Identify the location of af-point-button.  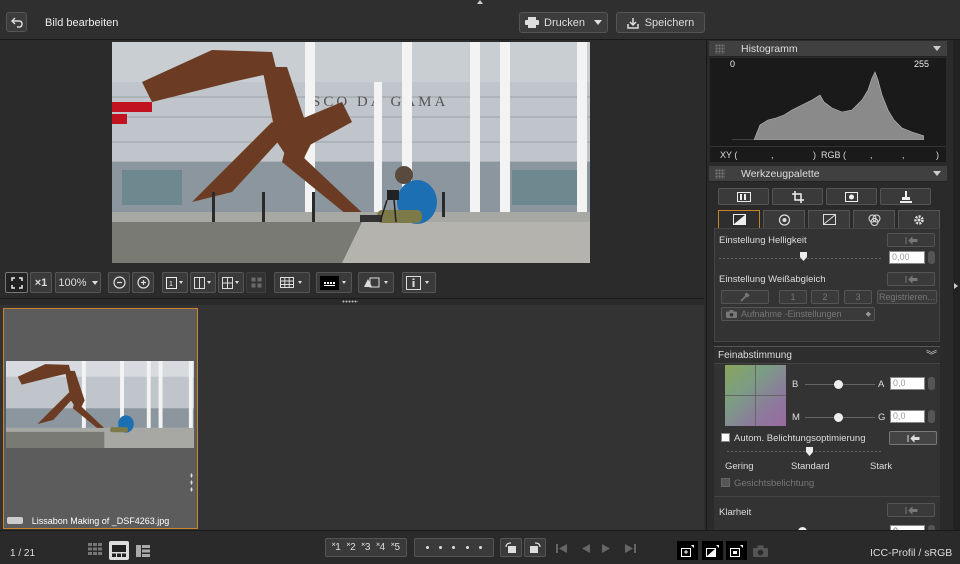
(334, 282).